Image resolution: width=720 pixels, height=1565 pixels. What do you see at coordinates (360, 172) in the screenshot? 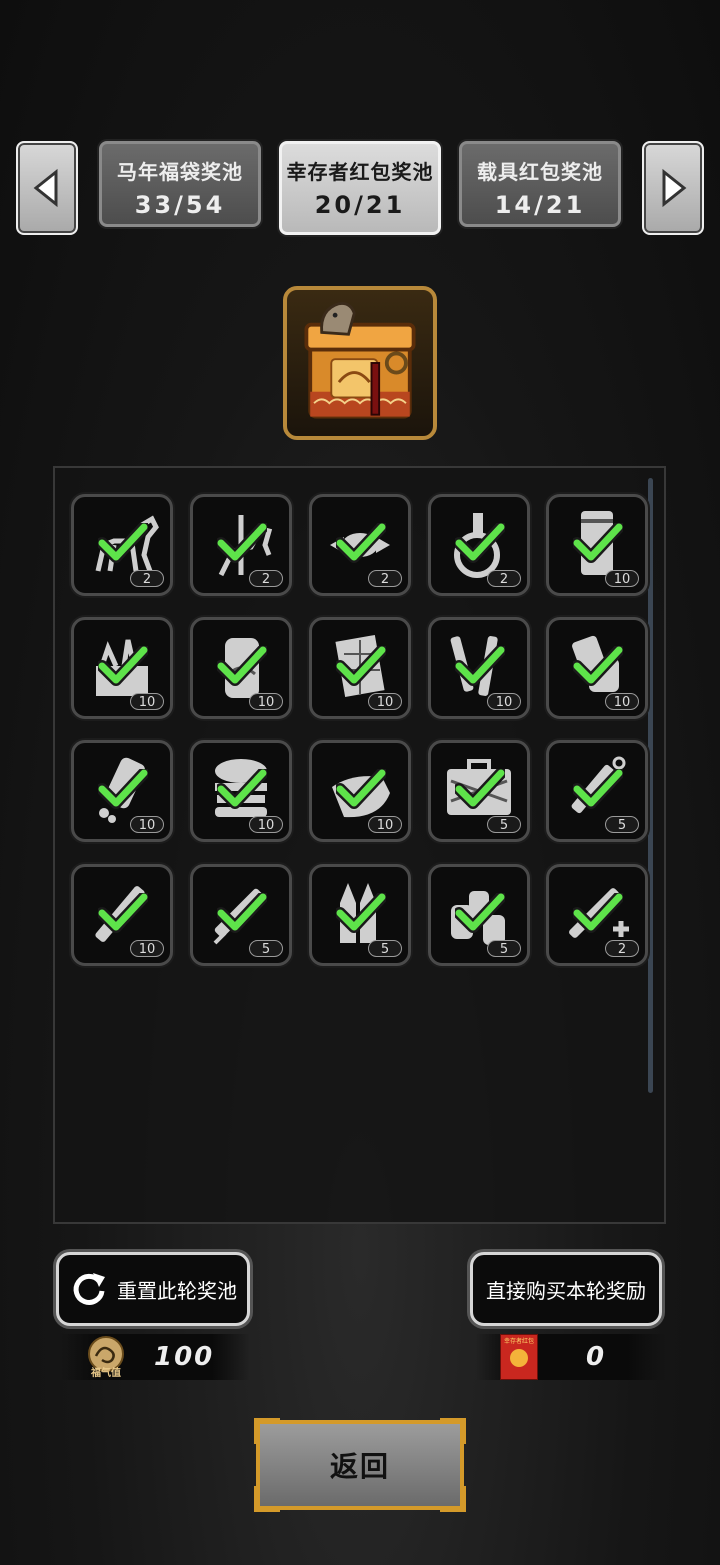
I see `tab-name: 幸存者红包奖池` at bounding box center [360, 172].